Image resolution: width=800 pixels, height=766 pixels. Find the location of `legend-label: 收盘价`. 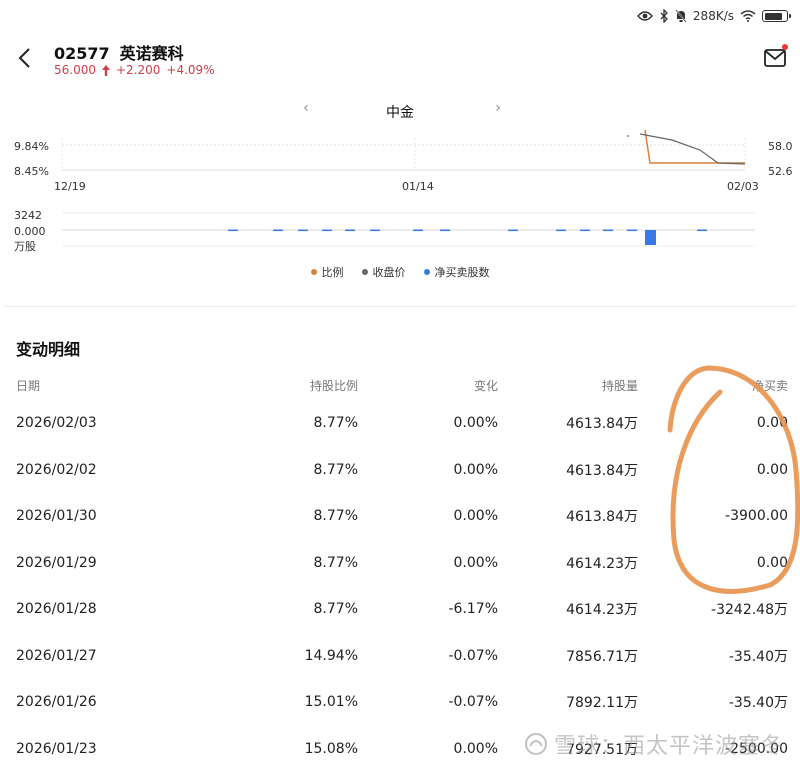

legend-label: 收盘价 is located at coordinates (389, 272).